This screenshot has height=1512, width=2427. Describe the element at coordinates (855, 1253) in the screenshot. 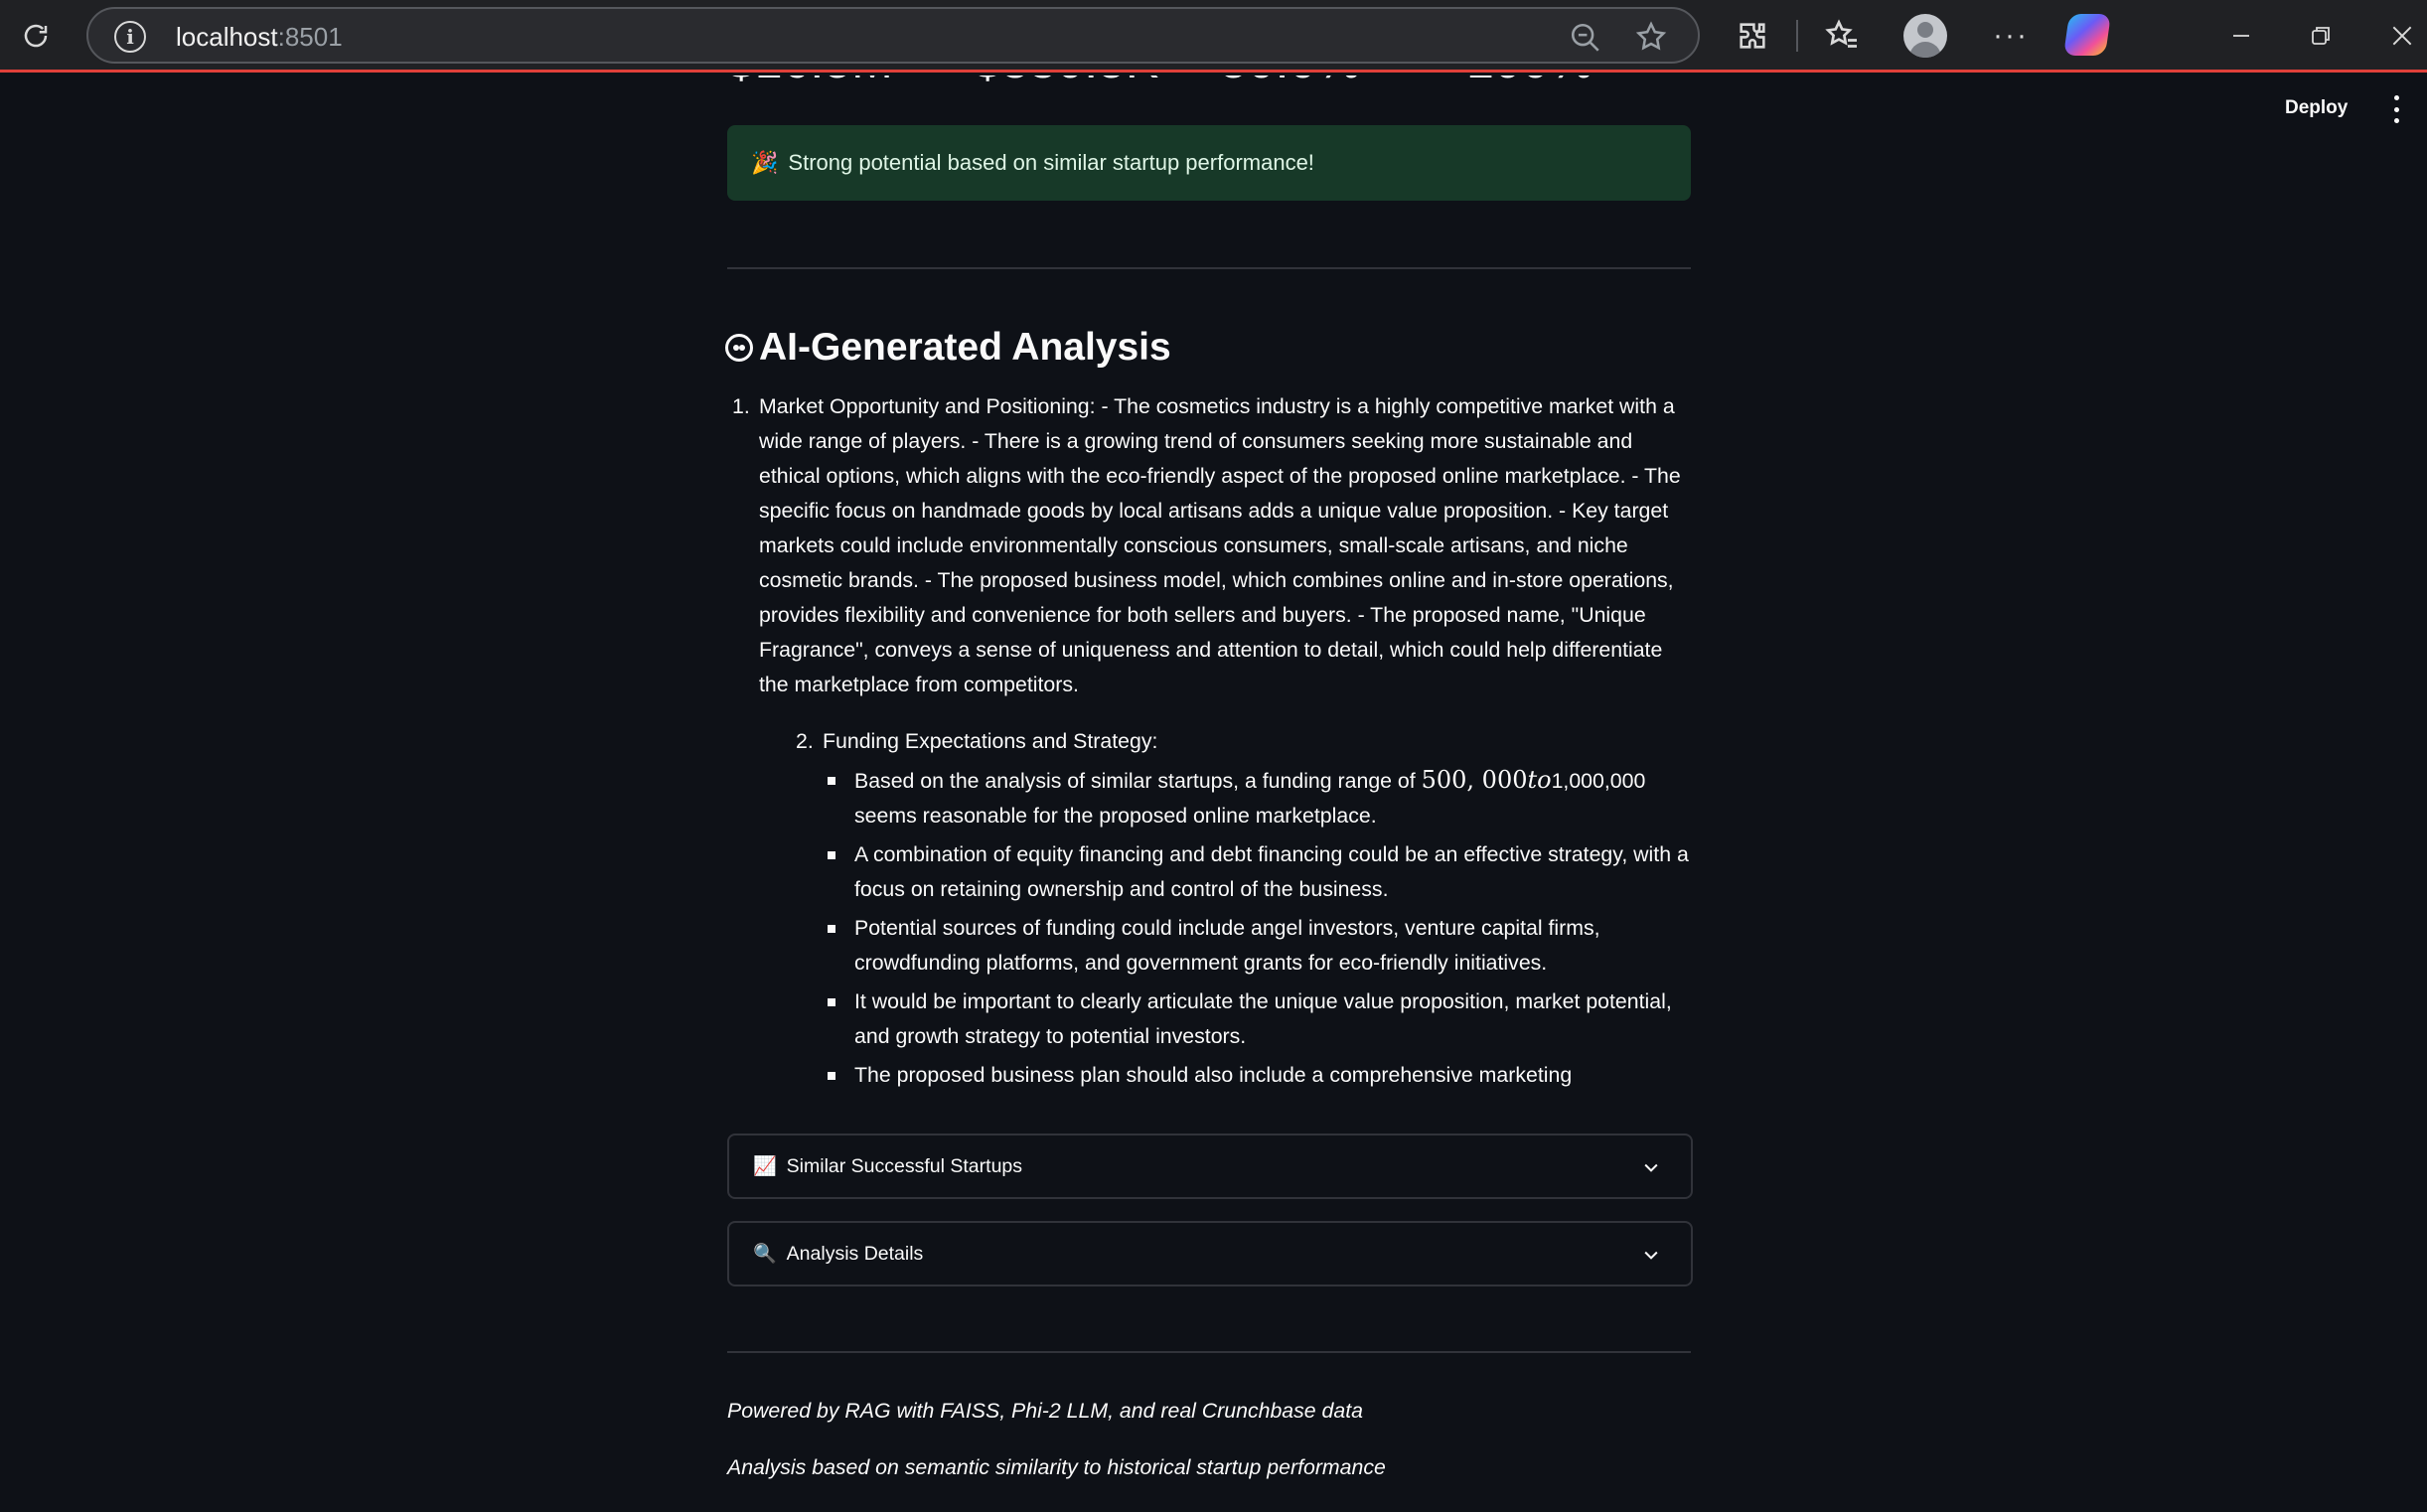

I see `expander-label: Analysis Details` at that location.